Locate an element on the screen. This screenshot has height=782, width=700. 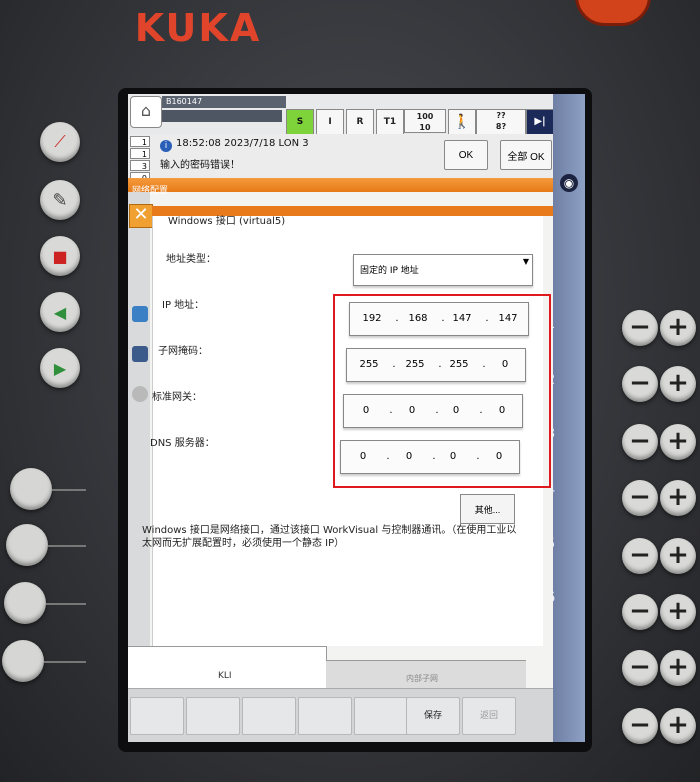
tool-line2: 8? is located at coordinates (501, 126).